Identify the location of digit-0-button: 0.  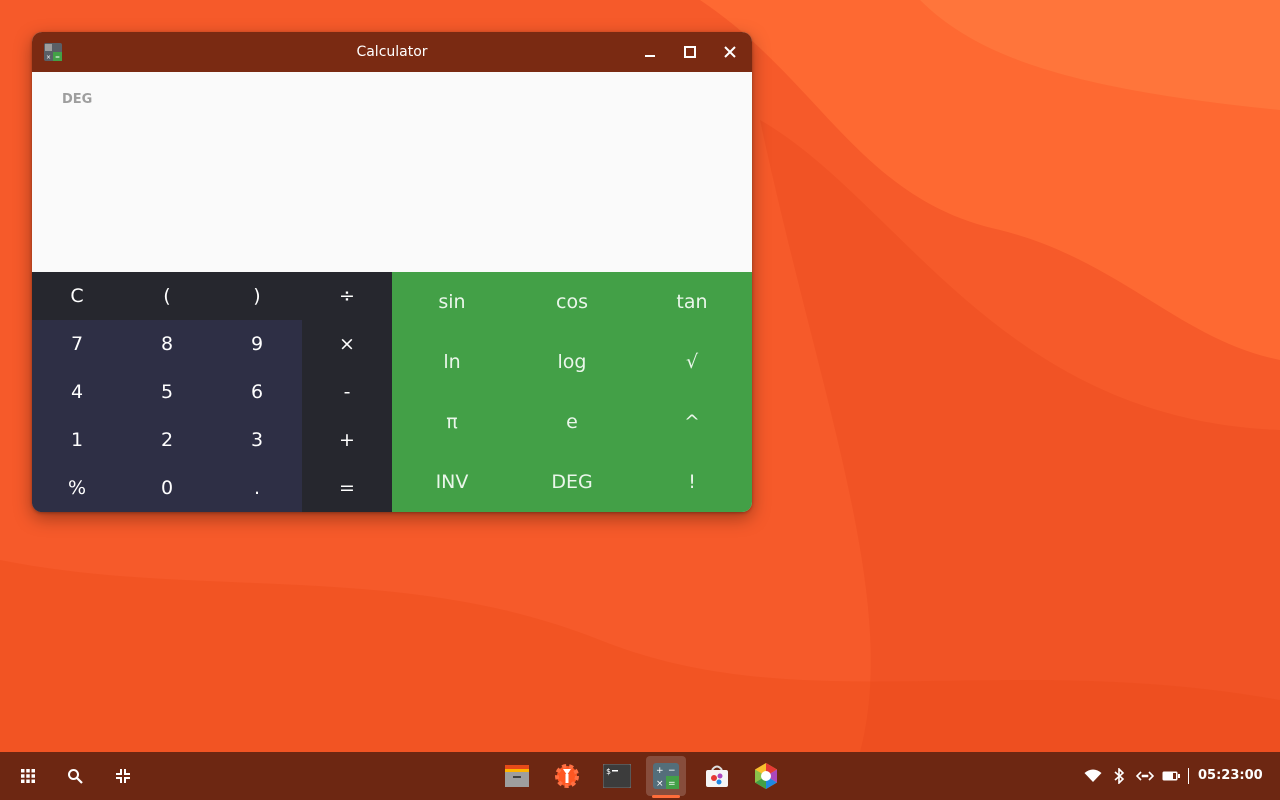
(167, 488).